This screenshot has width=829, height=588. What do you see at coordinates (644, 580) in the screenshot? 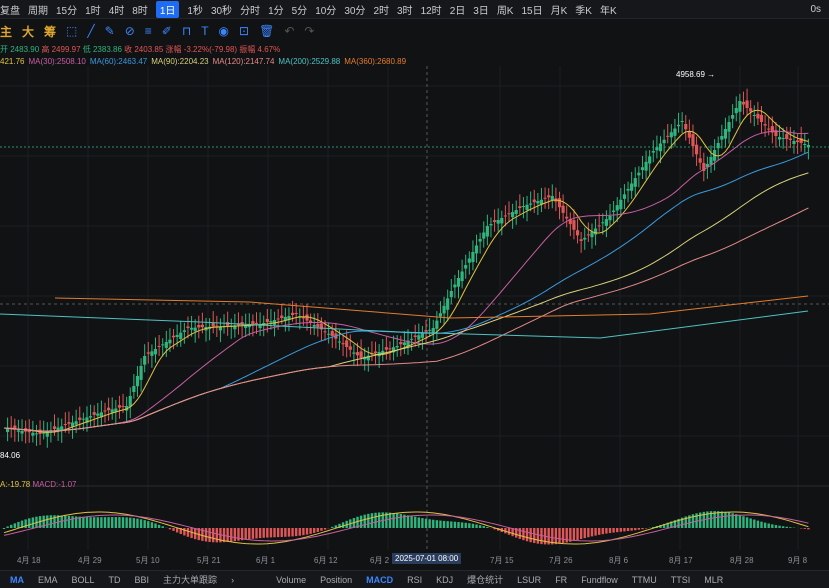
I see `indicator-tab-16: TTMU` at bounding box center [644, 580].